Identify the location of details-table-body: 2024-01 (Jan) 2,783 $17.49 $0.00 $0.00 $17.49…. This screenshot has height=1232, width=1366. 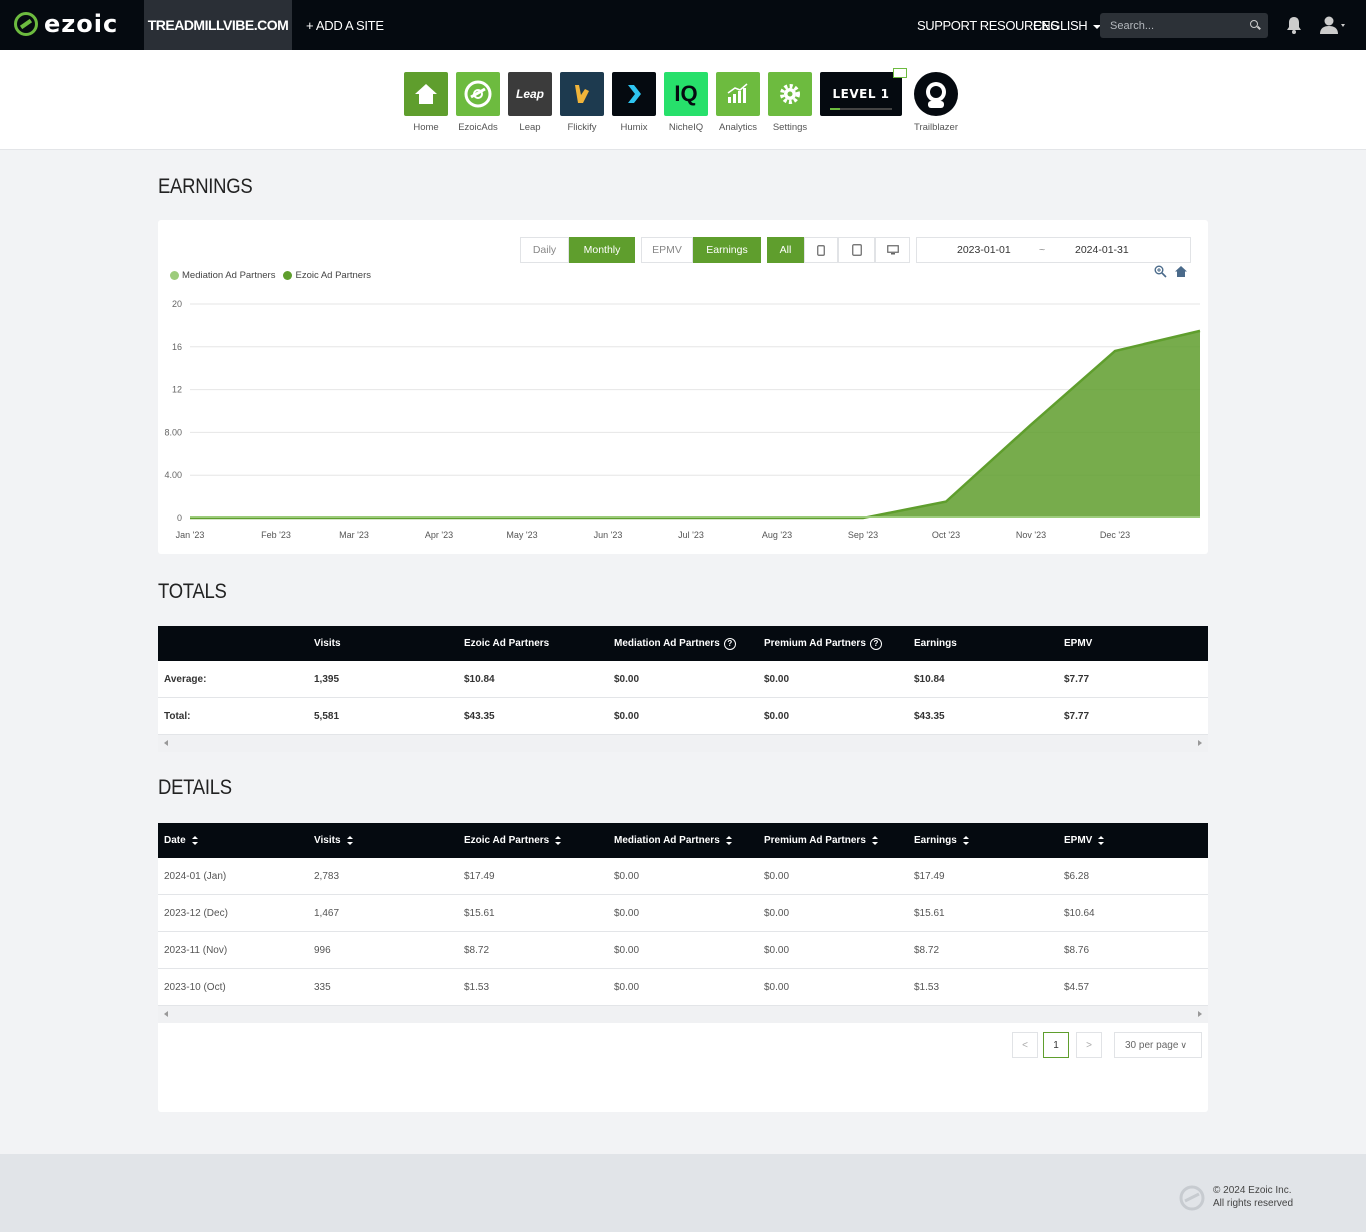
(683, 932).